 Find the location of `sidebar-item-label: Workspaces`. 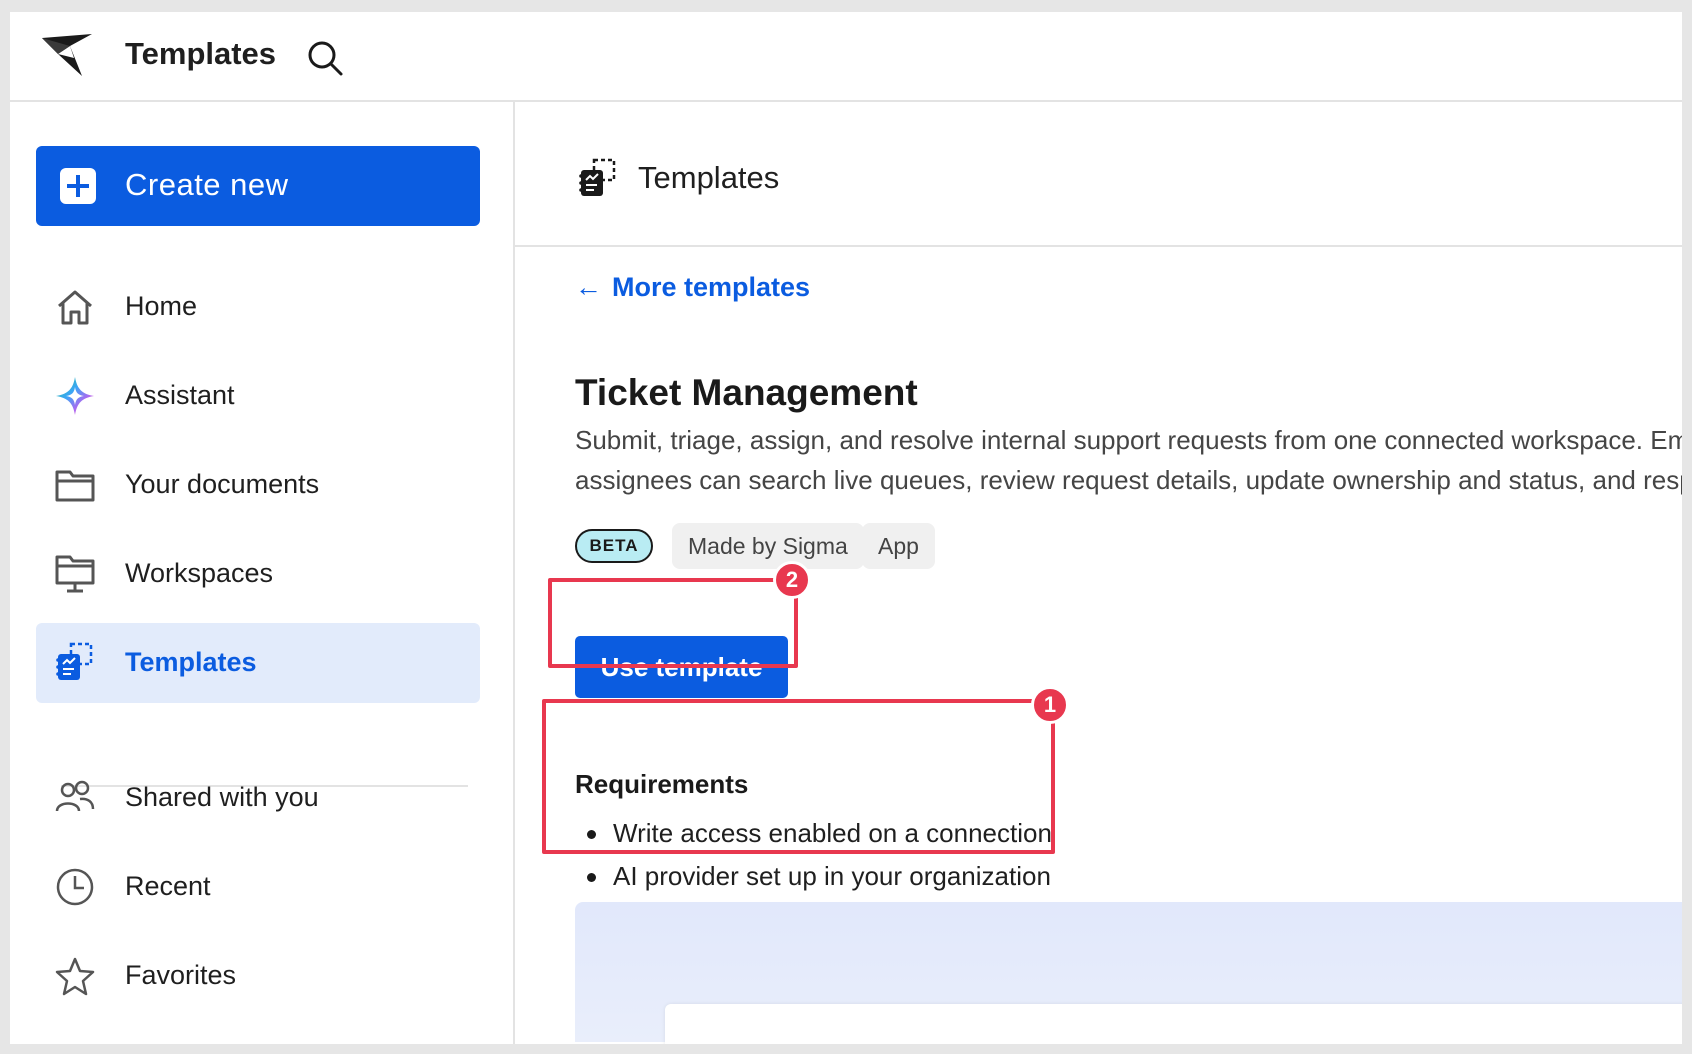

sidebar-item-label: Workspaces is located at coordinates (199, 573).